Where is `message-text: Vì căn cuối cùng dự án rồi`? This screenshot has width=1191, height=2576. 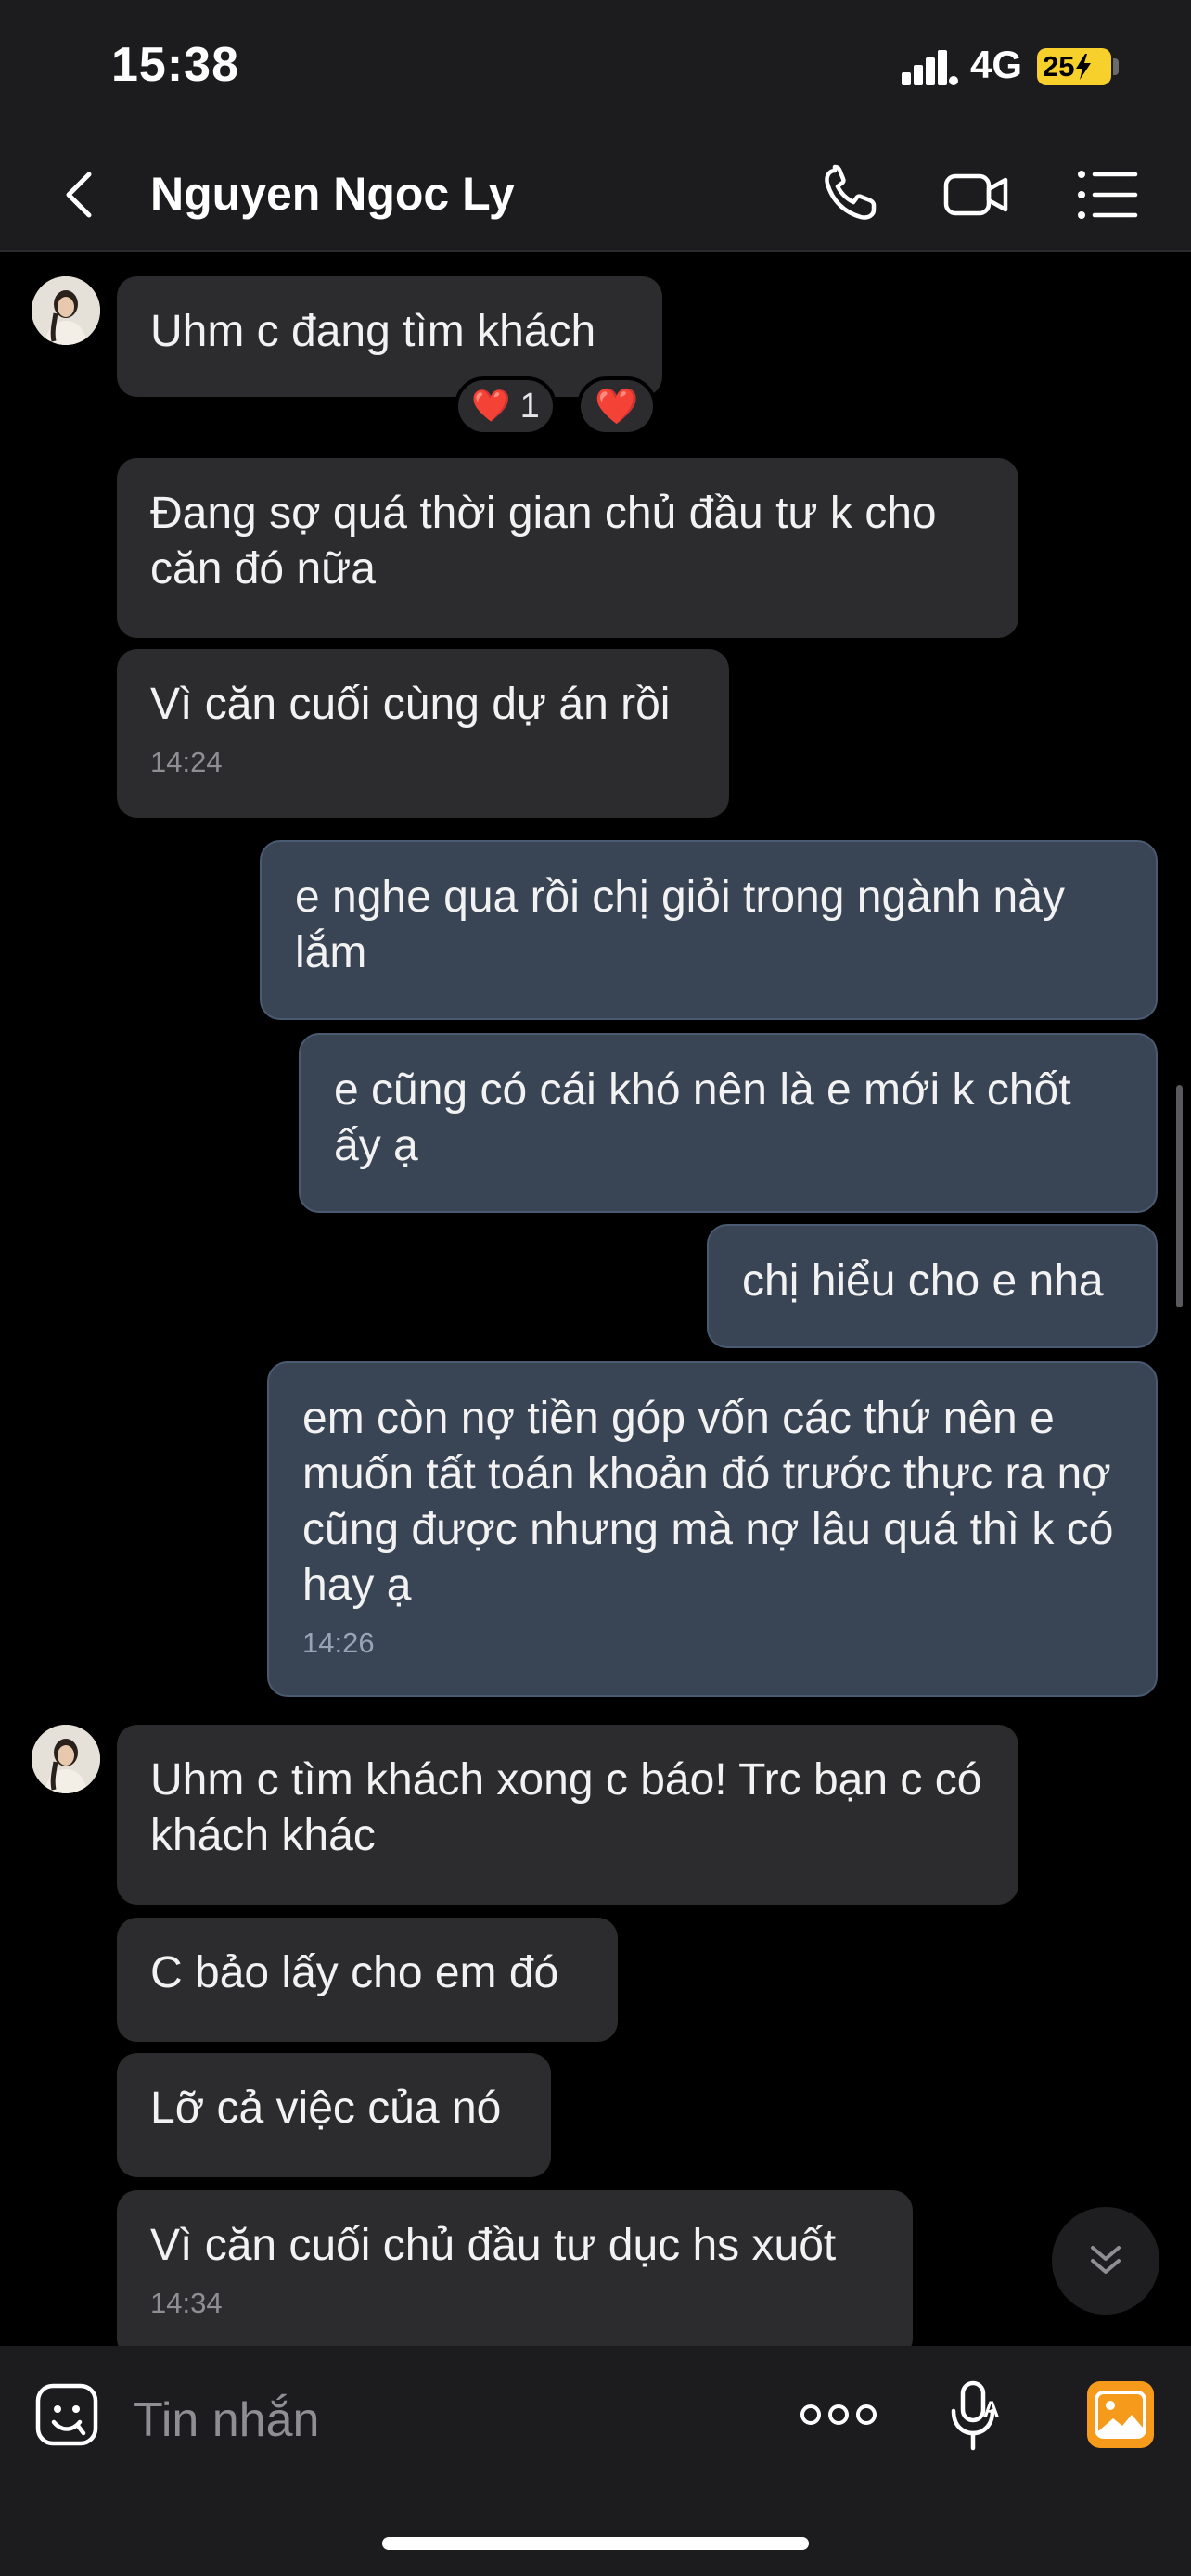 message-text: Vì căn cuối cùng dự án rồi is located at coordinates (411, 705).